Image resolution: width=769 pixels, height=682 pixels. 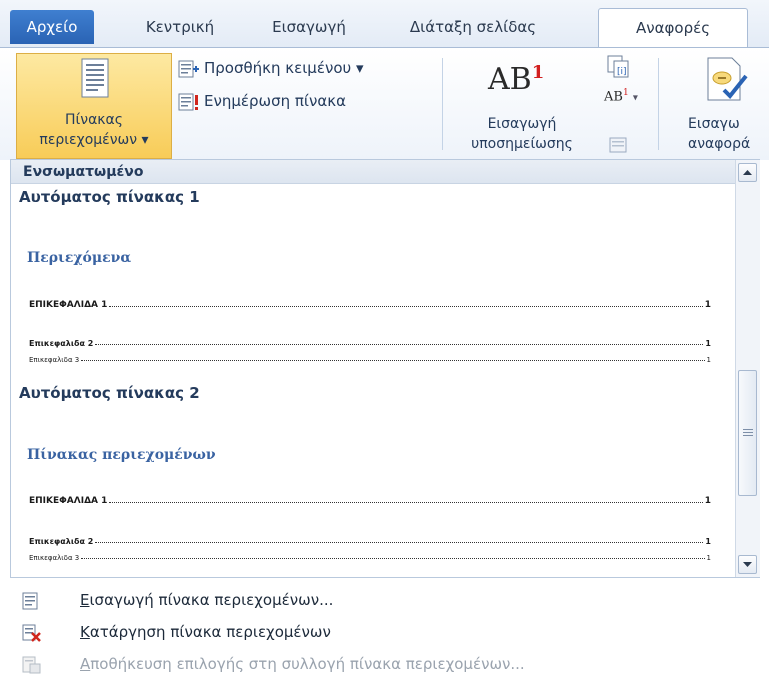 I want to click on scroll-thumb, so click(x=747, y=433).